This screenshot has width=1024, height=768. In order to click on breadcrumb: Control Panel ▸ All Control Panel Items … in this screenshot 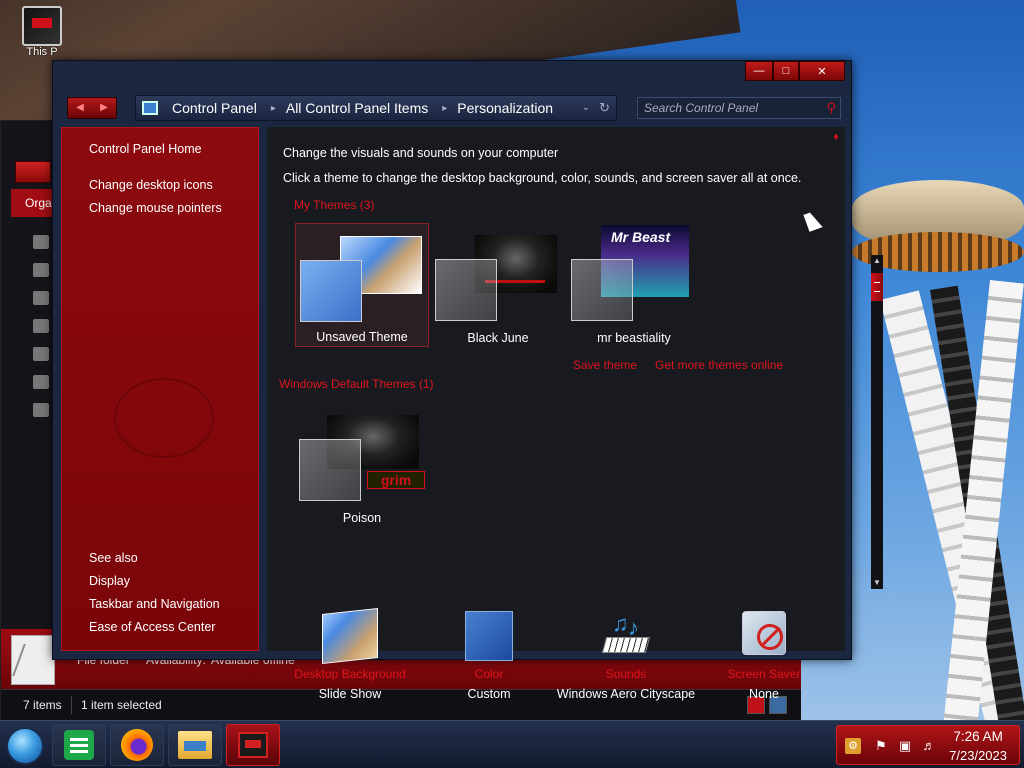, I will do `click(376, 108)`.